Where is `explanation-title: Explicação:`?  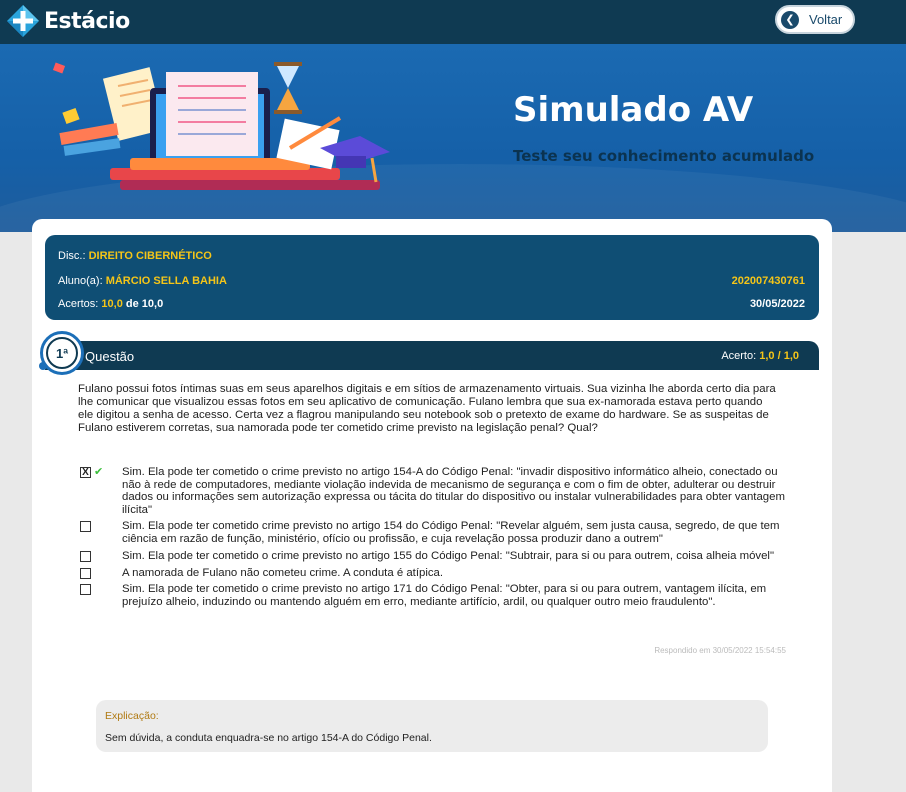 explanation-title: Explicação: is located at coordinates (132, 716).